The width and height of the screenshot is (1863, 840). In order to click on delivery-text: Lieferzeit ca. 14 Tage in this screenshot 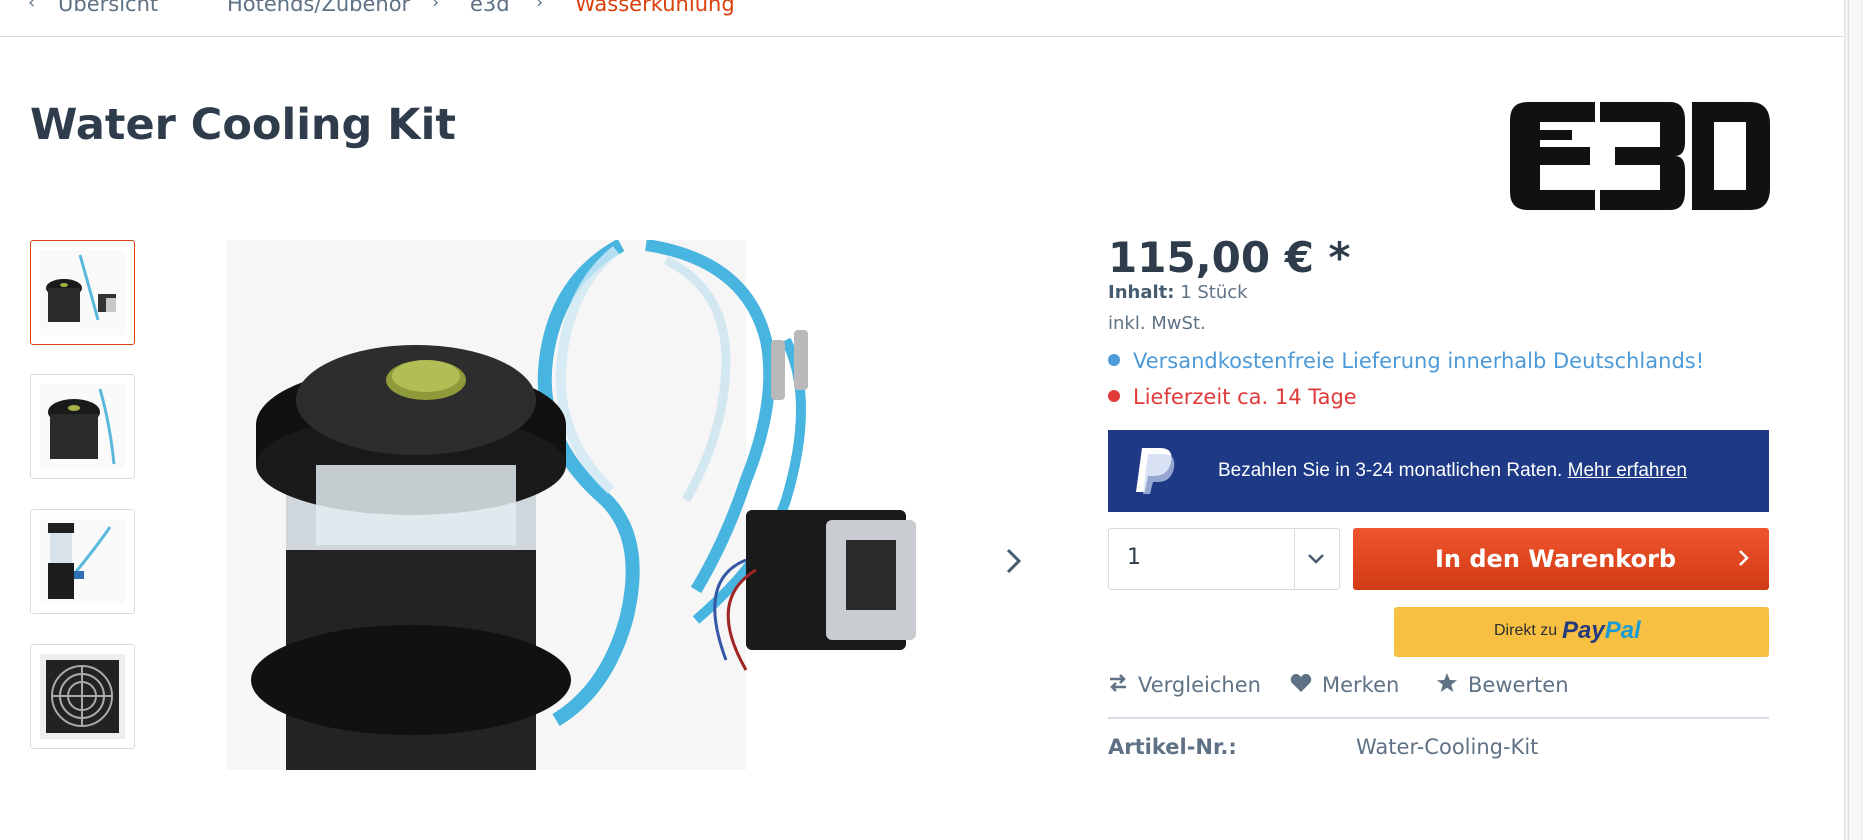, I will do `click(1245, 397)`.